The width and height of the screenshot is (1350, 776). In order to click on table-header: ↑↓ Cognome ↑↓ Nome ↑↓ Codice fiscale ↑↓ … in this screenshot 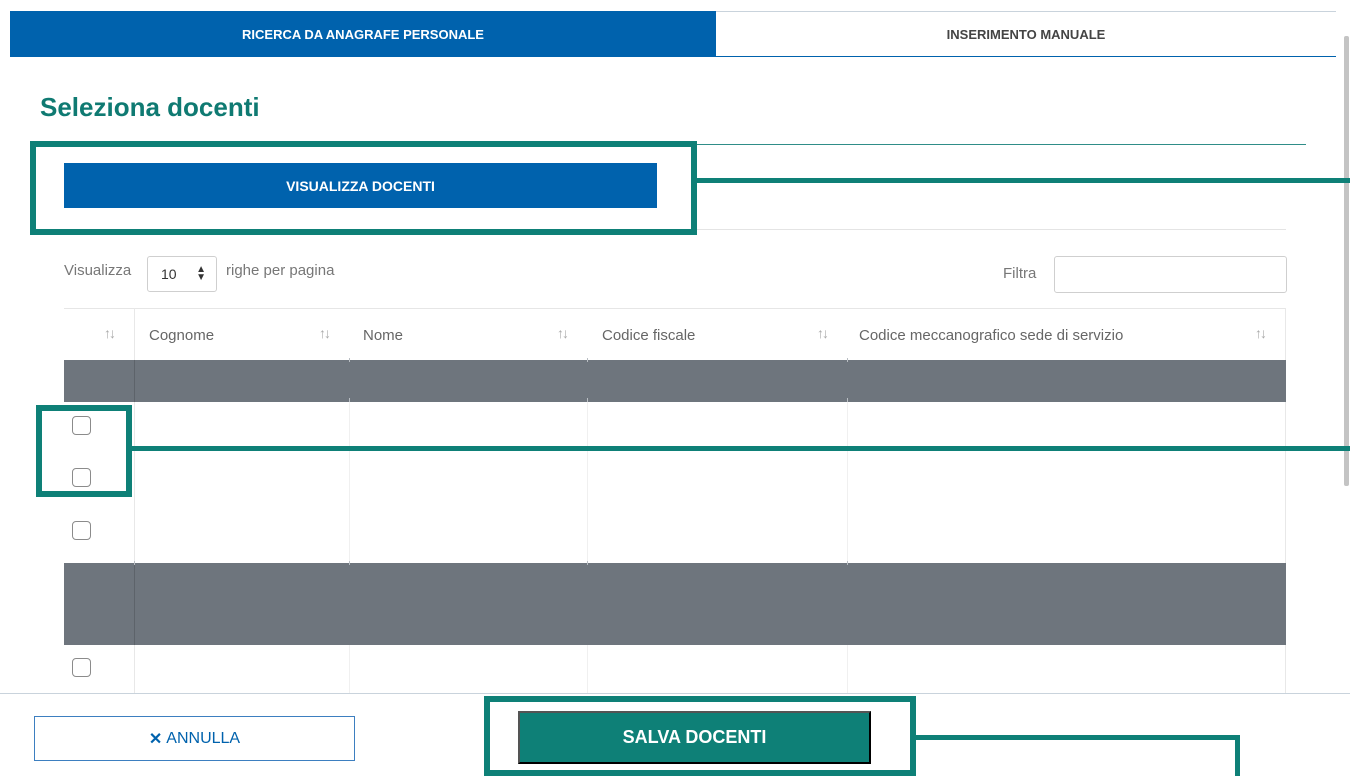, I will do `click(675, 334)`.